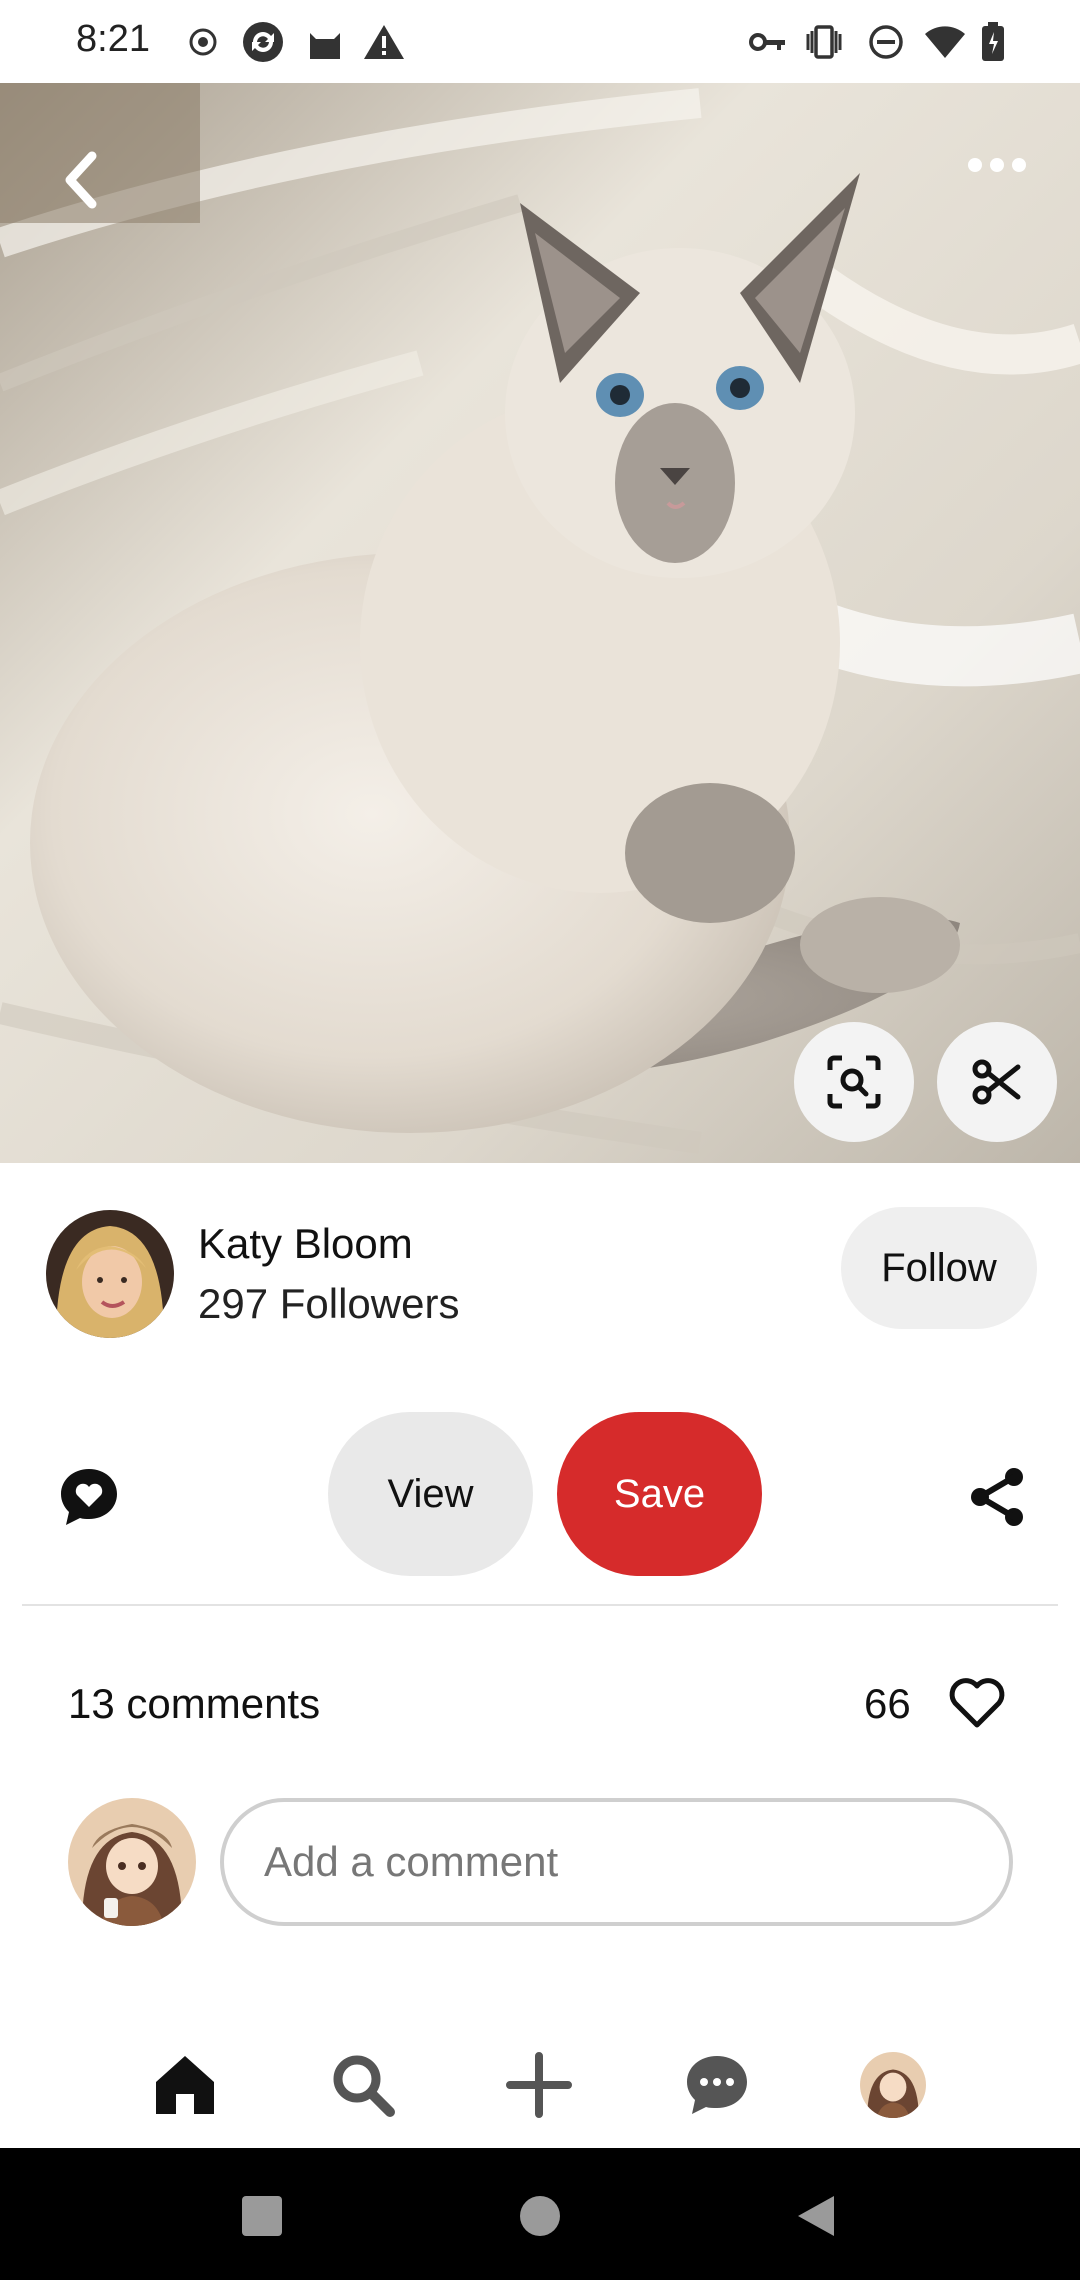 This screenshot has height=2280, width=1080. Describe the element at coordinates (89, 1497) in the screenshot. I see `chat-heart-icon` at that location.